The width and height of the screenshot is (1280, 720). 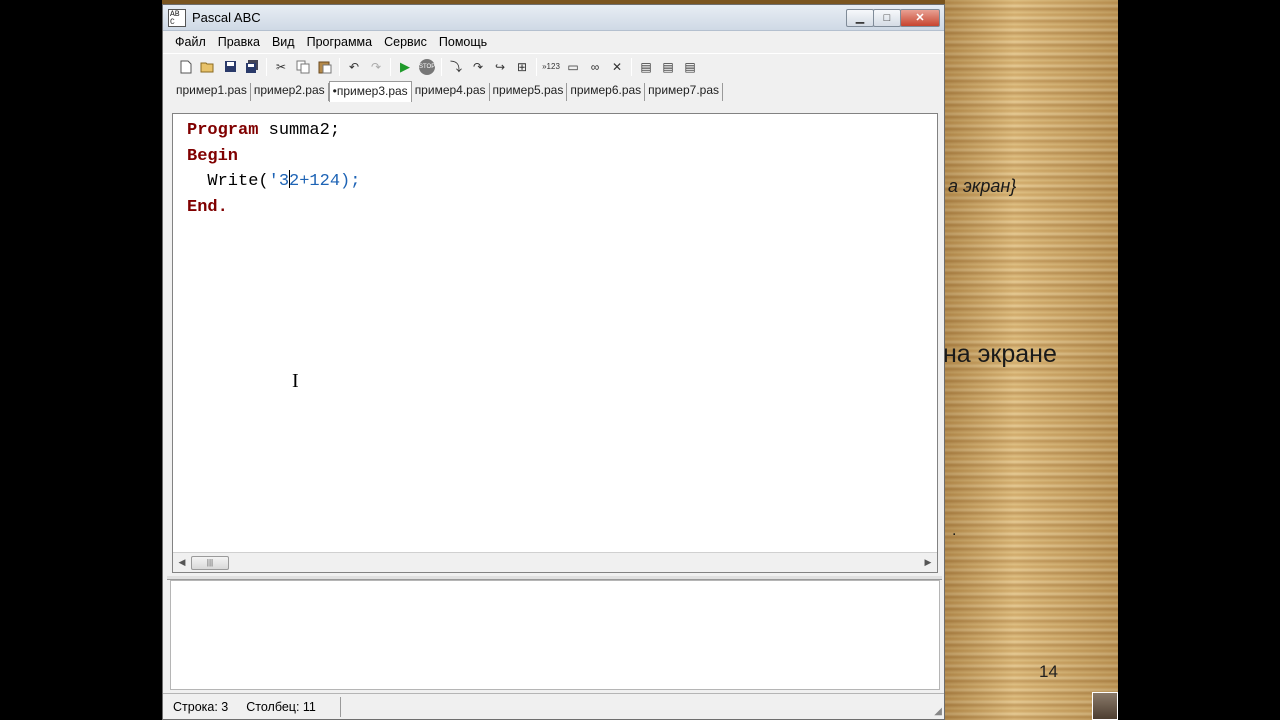 What do you see at coordinates (210, 562) in the screenshot?
I see `scroll-thumb: |||` at bounding box center [210, 562].